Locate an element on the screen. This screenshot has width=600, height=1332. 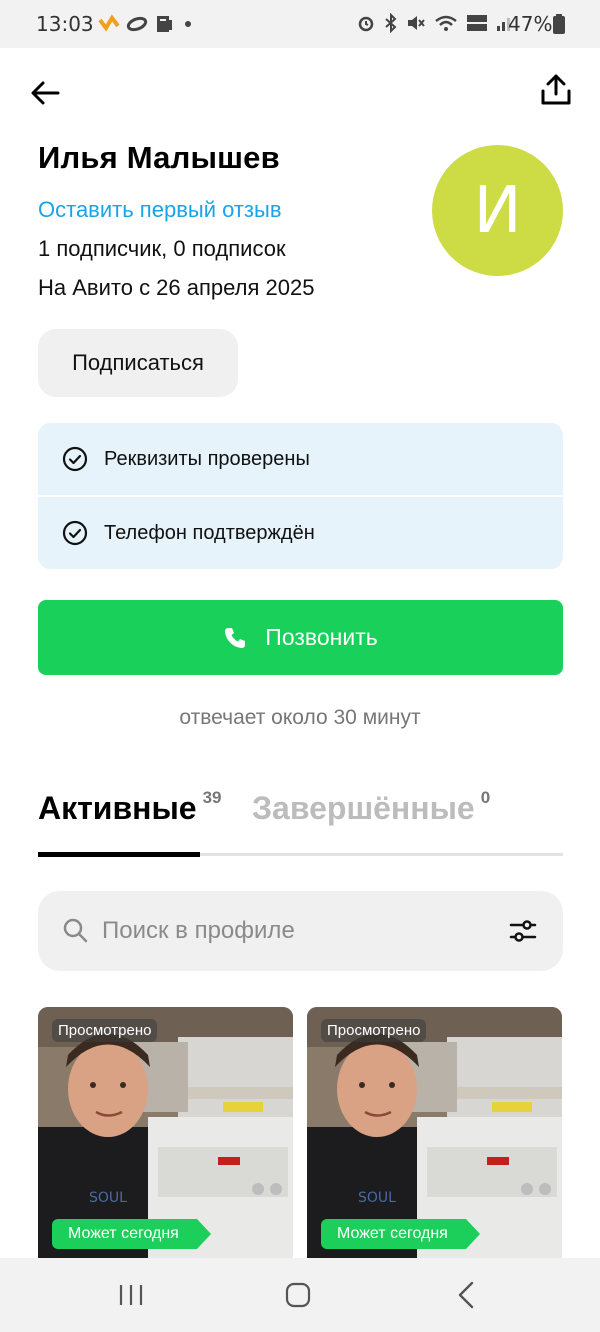
call-button-label: Позвонить is located at coordinates (321, 637).